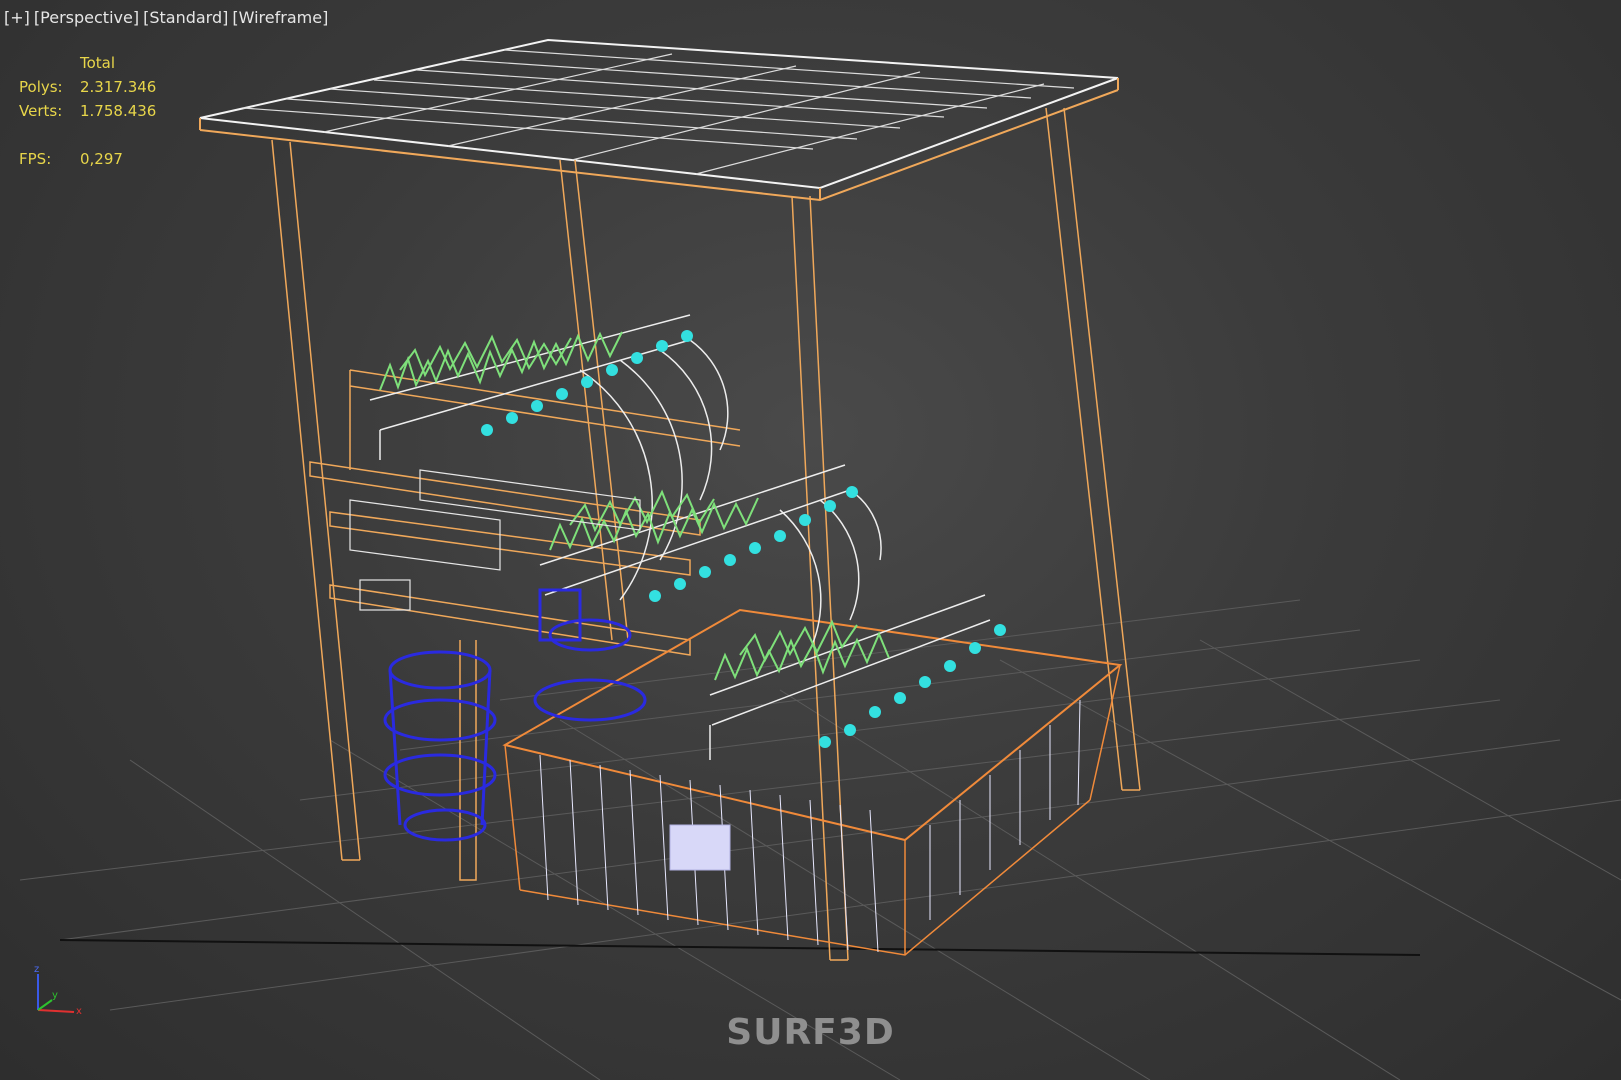 This screenshot has width=1621, height=1080. What do you see at coordinates (36, 969) in the screenshot?
I see `axis-z-label: z` at bounding box center [36, 969].